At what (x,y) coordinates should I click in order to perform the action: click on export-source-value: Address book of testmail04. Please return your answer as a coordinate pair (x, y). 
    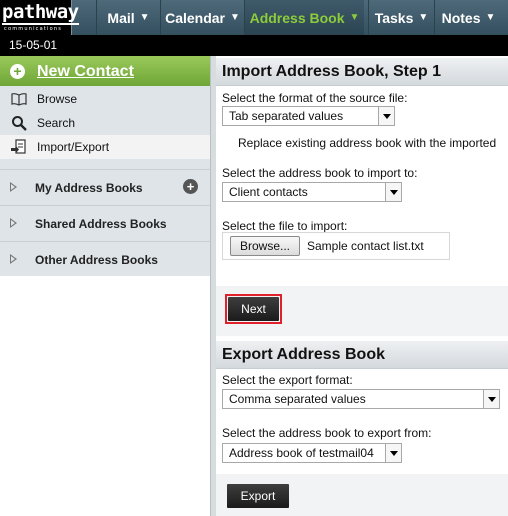
    Looking at the image, I should click on (301, 453).